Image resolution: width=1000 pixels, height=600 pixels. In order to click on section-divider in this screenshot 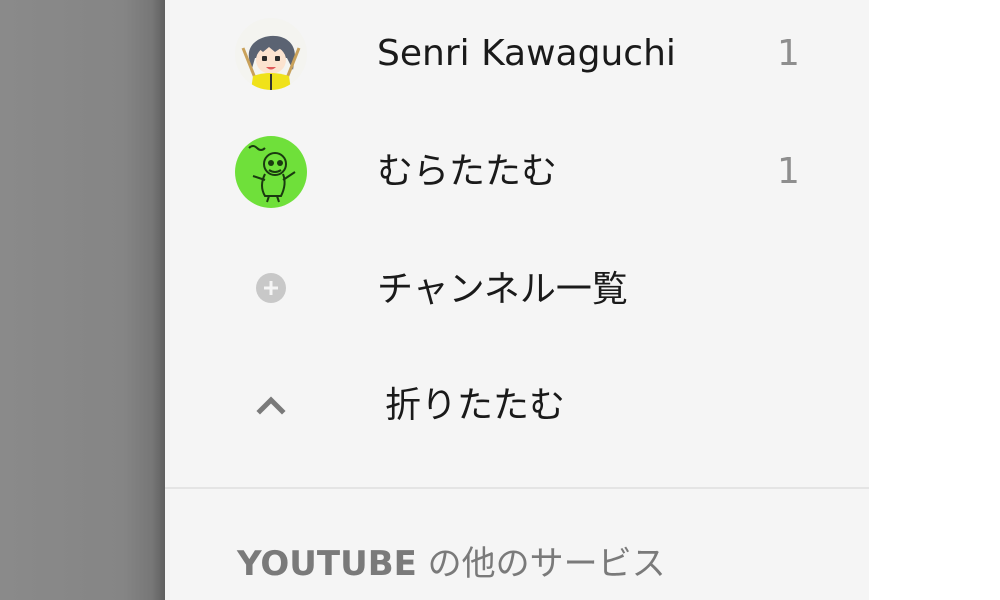, I will do `click(517, 488)`.